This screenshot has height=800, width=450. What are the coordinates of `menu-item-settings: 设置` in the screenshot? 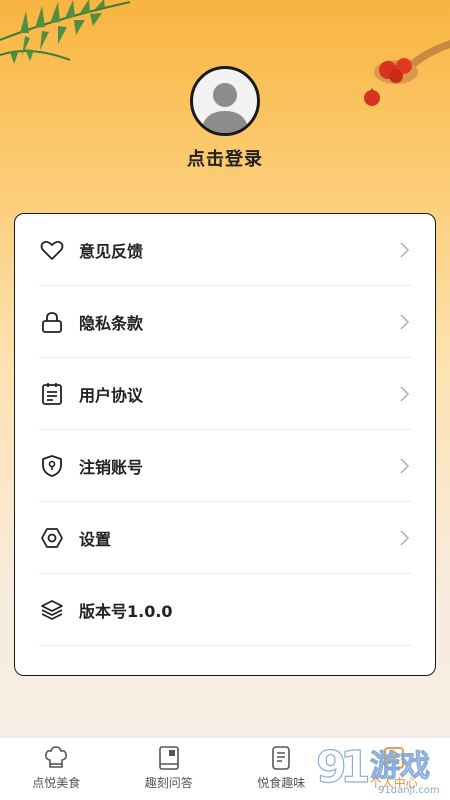 It's located at (225, 538).